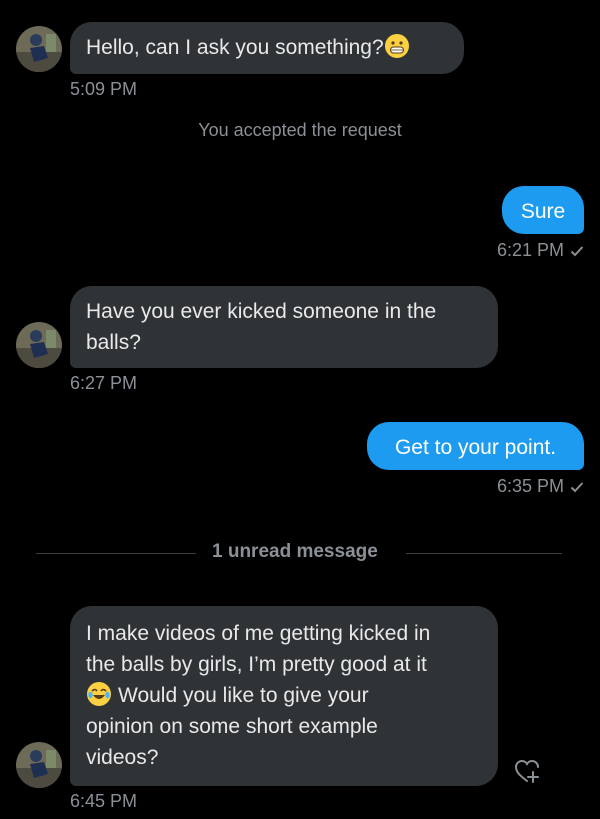  I want to click on message-bubble: Sure, so click(543, 210).